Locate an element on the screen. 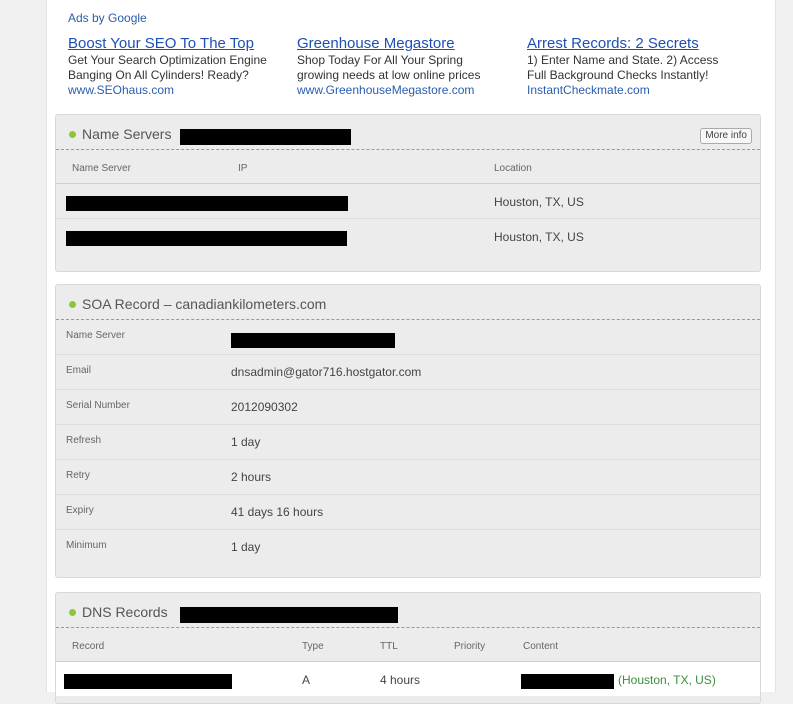  panel-title: SOA Record – canadiankilometers.com is located at coordinates (204, 304).